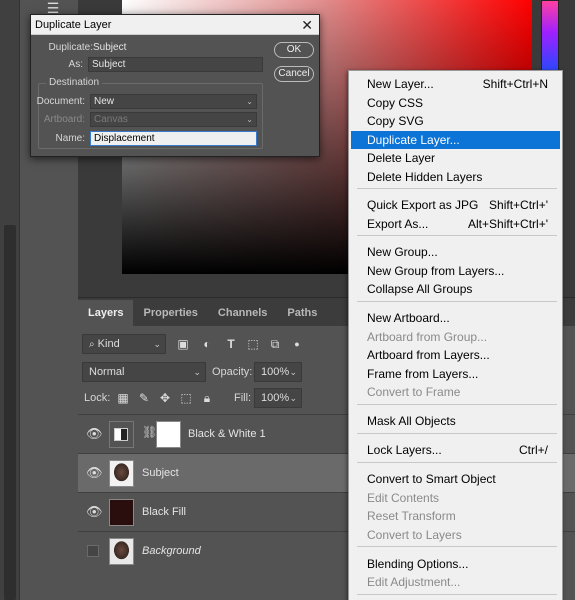 Image resolution: width=575 pixels, height=600 pixels. Describe the element at coordinates (175, 64) in the screenshot. I see `as-input: Subject` at that location.